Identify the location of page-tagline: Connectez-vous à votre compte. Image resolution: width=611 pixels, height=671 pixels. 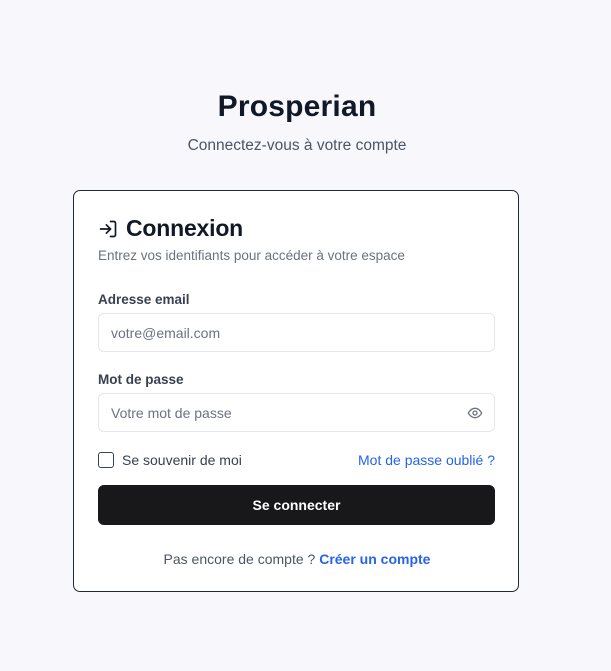
(297, 145).